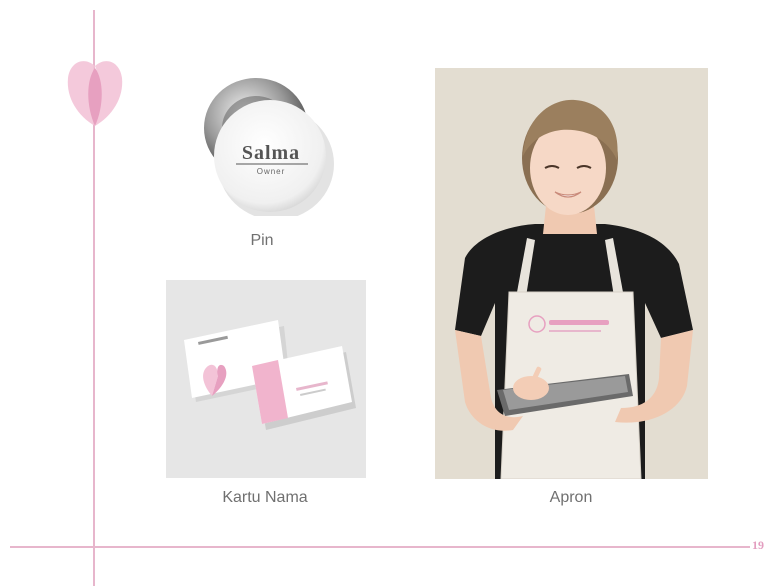  What do you see at coordinates (95, 91) in the screenshot?
I see `heart-logo-icon` at bounding box center [95, 91].